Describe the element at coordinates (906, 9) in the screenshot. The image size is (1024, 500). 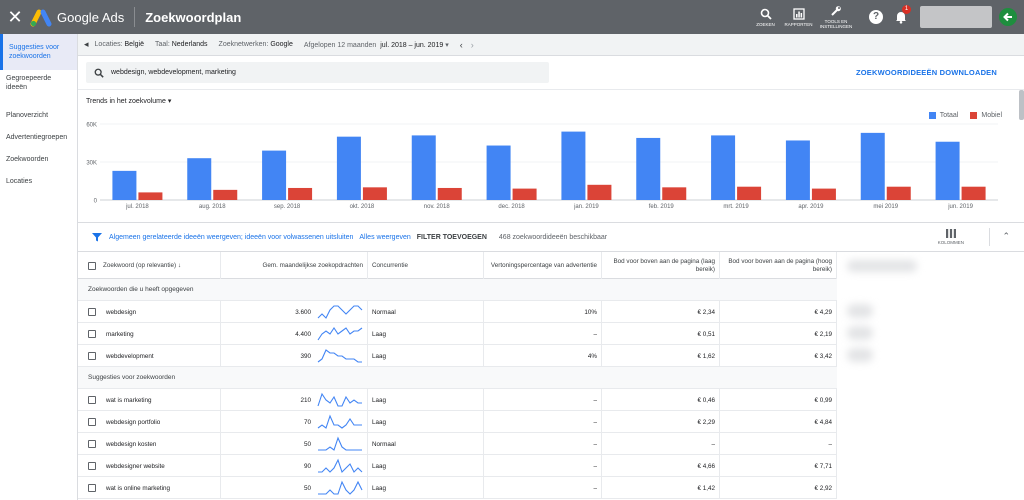
I see `notification-badge: 1` at that location.